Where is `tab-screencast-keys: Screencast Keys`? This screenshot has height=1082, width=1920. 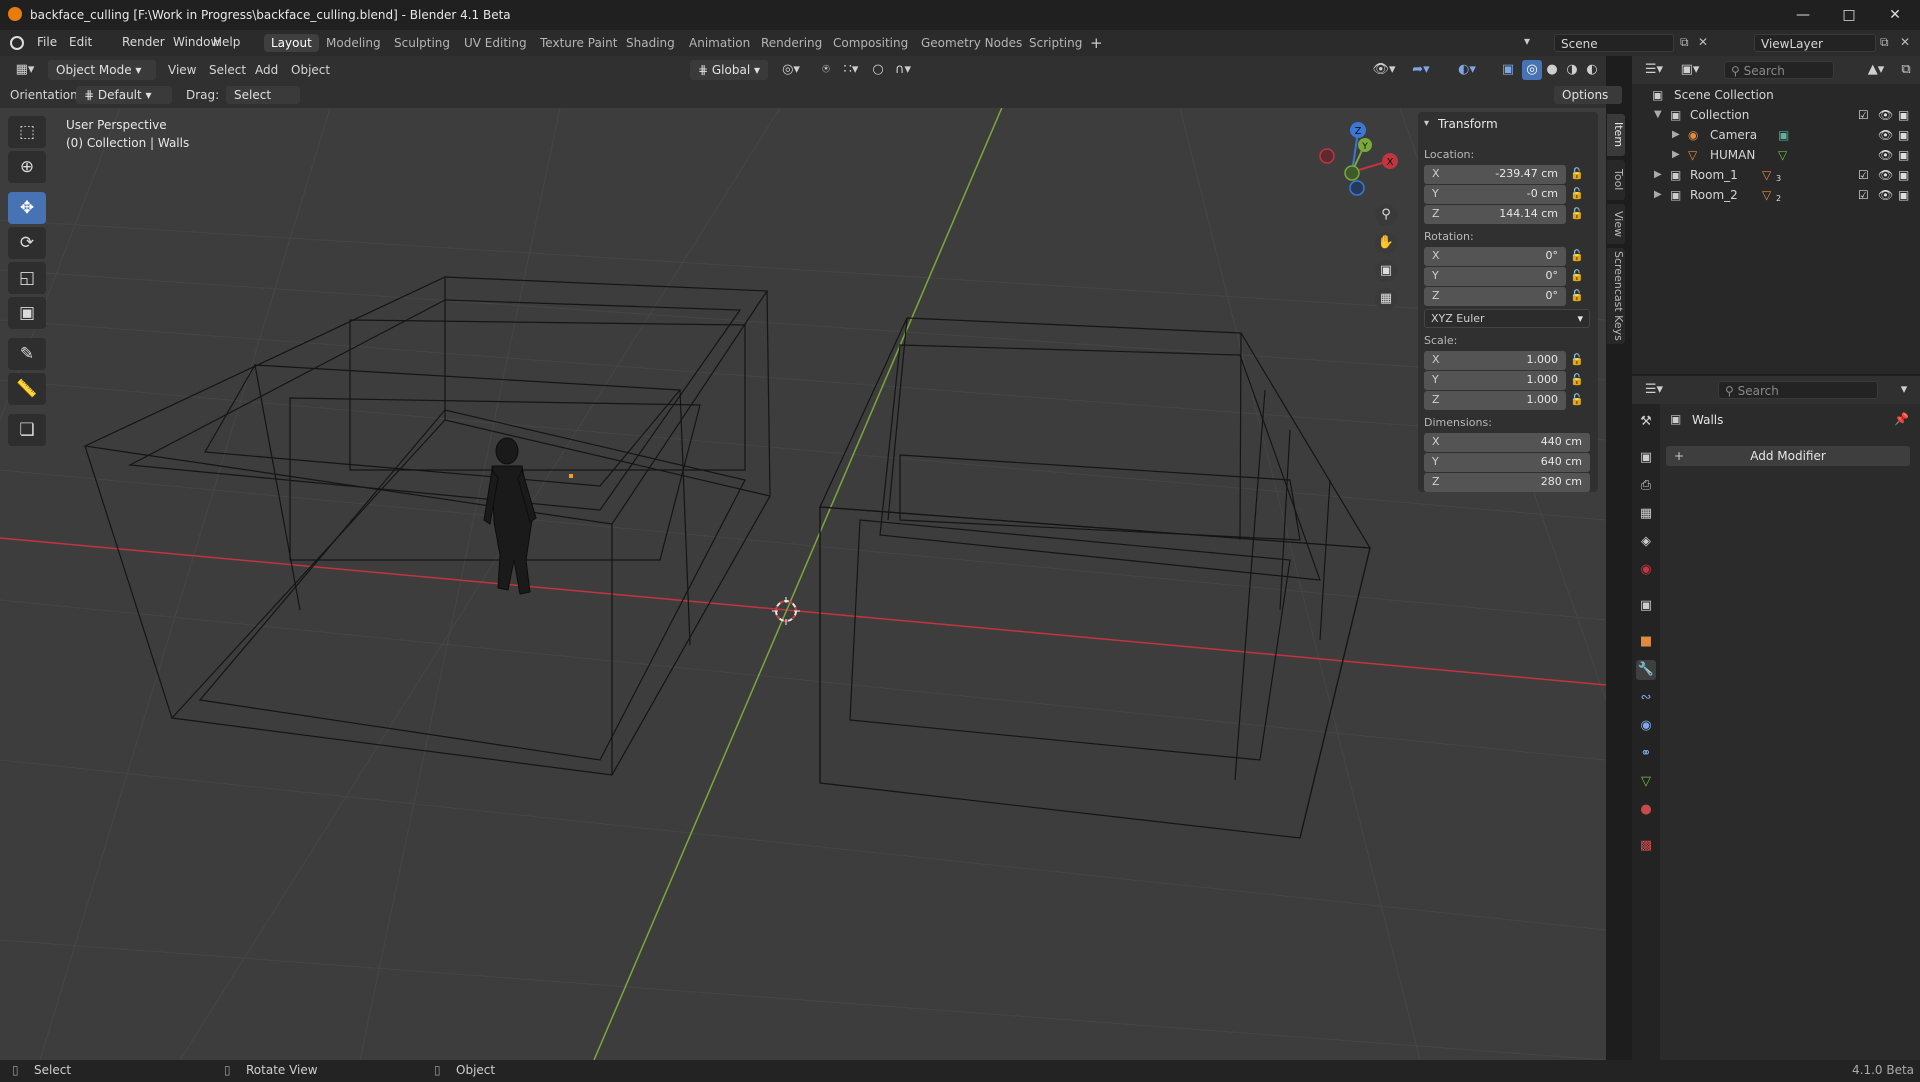
tab-screencast-keys: Screencast Keys is located at coordinates (1616, 296).